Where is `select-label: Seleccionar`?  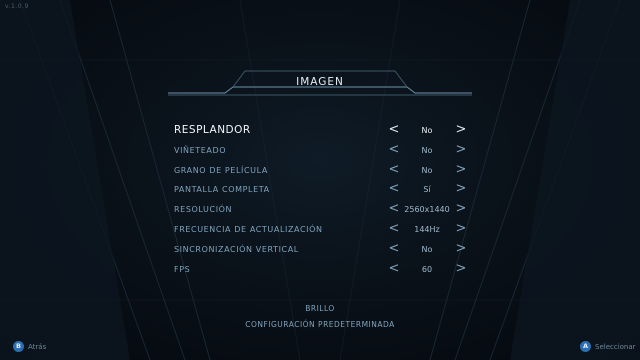
select-label: Seleccionar is located at coordinates (615, 346).